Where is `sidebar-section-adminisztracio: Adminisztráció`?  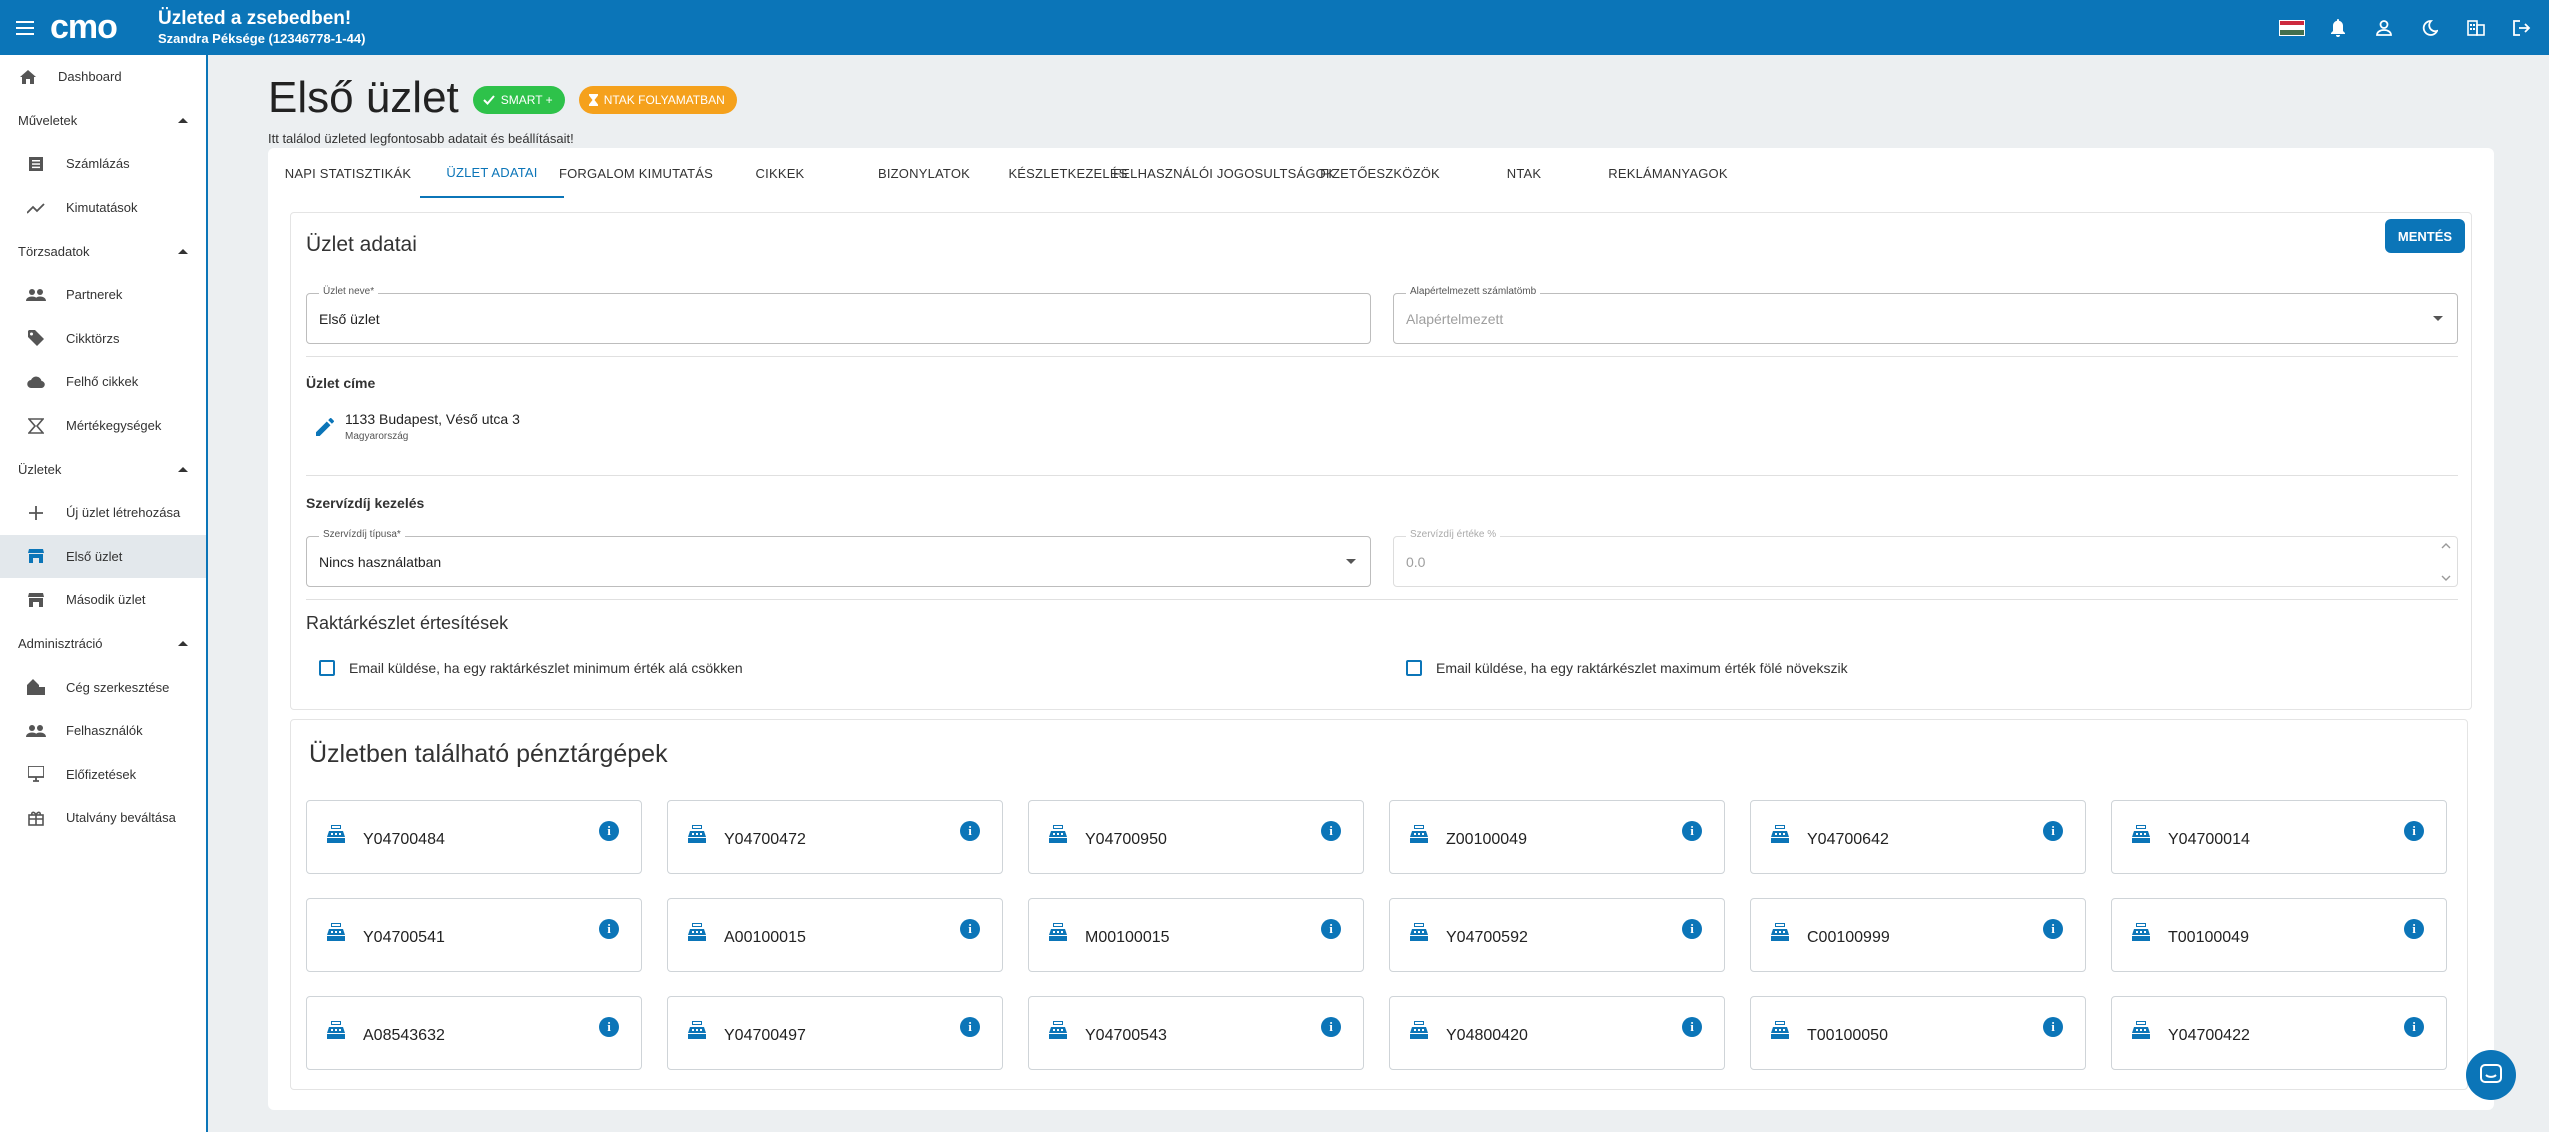
sidebar-section-adminisztracio: Adminisztráció is located at coordinates (103, 644).